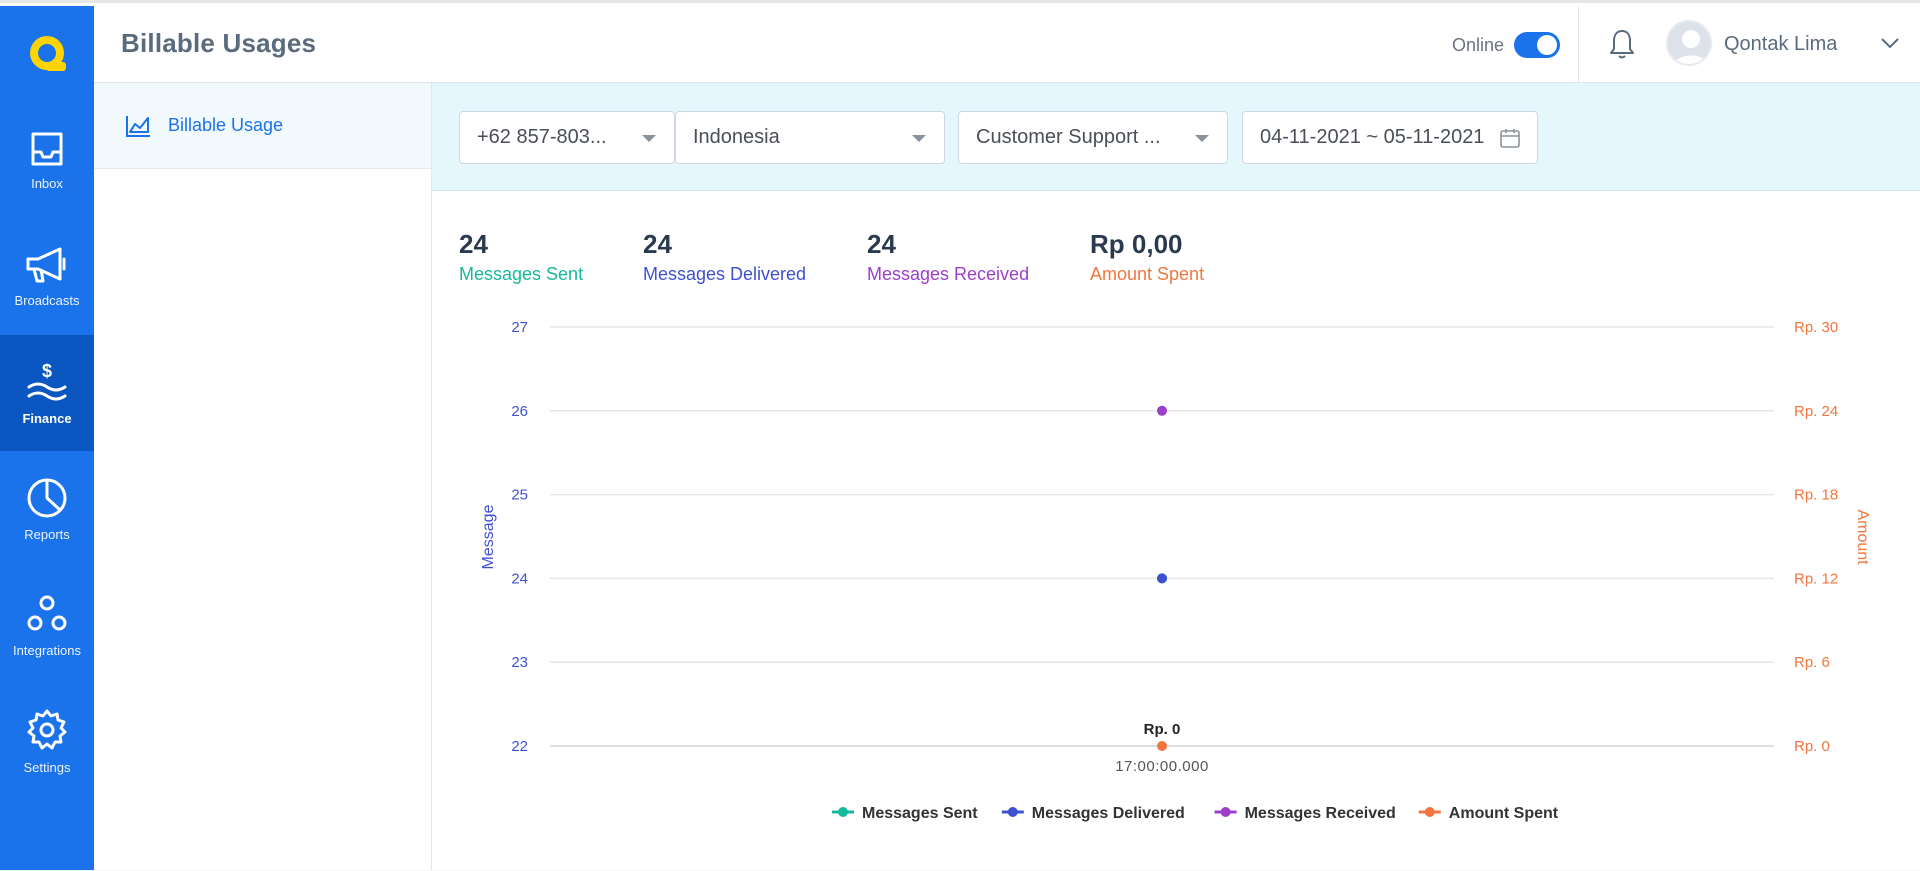  I want to click on stat-messages-delivered: 24 Messages Delivered, so click(724, 257).